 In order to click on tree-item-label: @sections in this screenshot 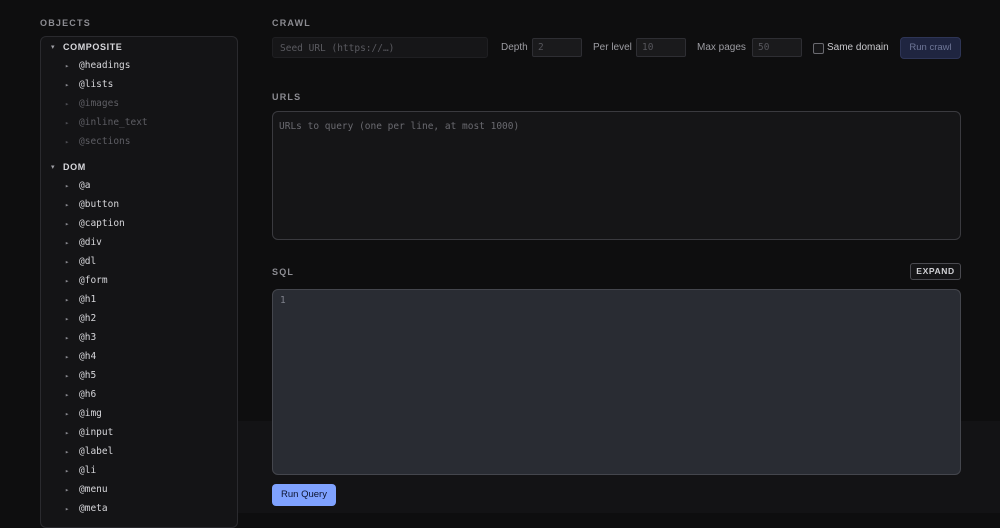, I will do `click(105, 141)`.